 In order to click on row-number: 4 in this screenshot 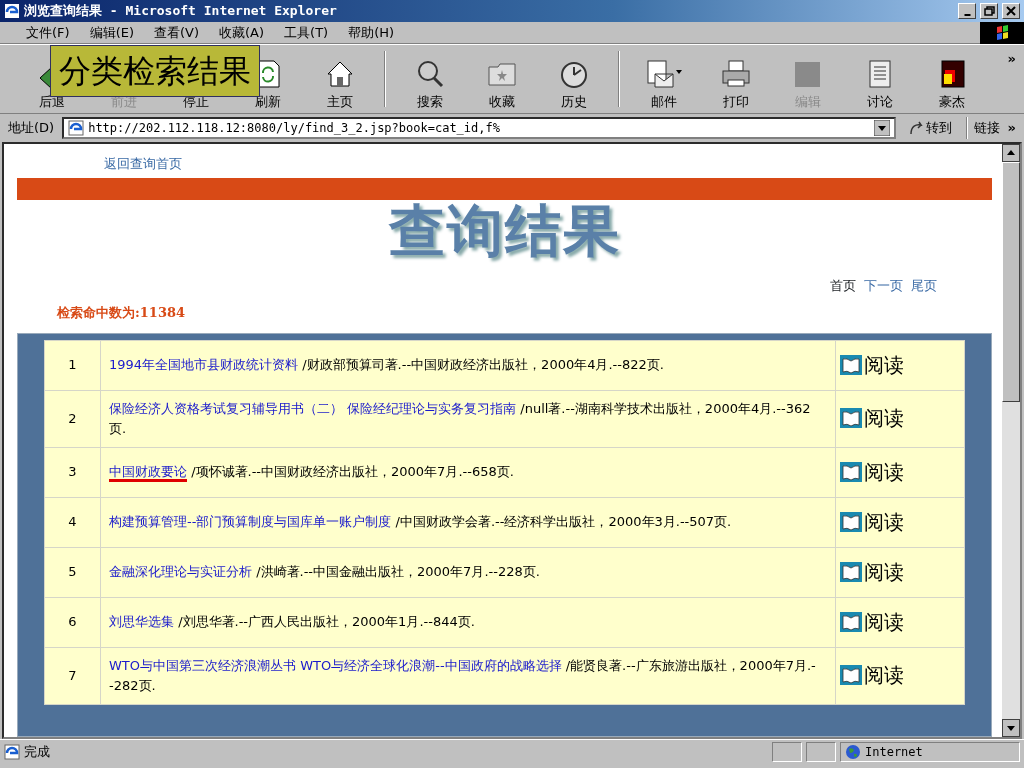, I will do `click(72, 522)`.